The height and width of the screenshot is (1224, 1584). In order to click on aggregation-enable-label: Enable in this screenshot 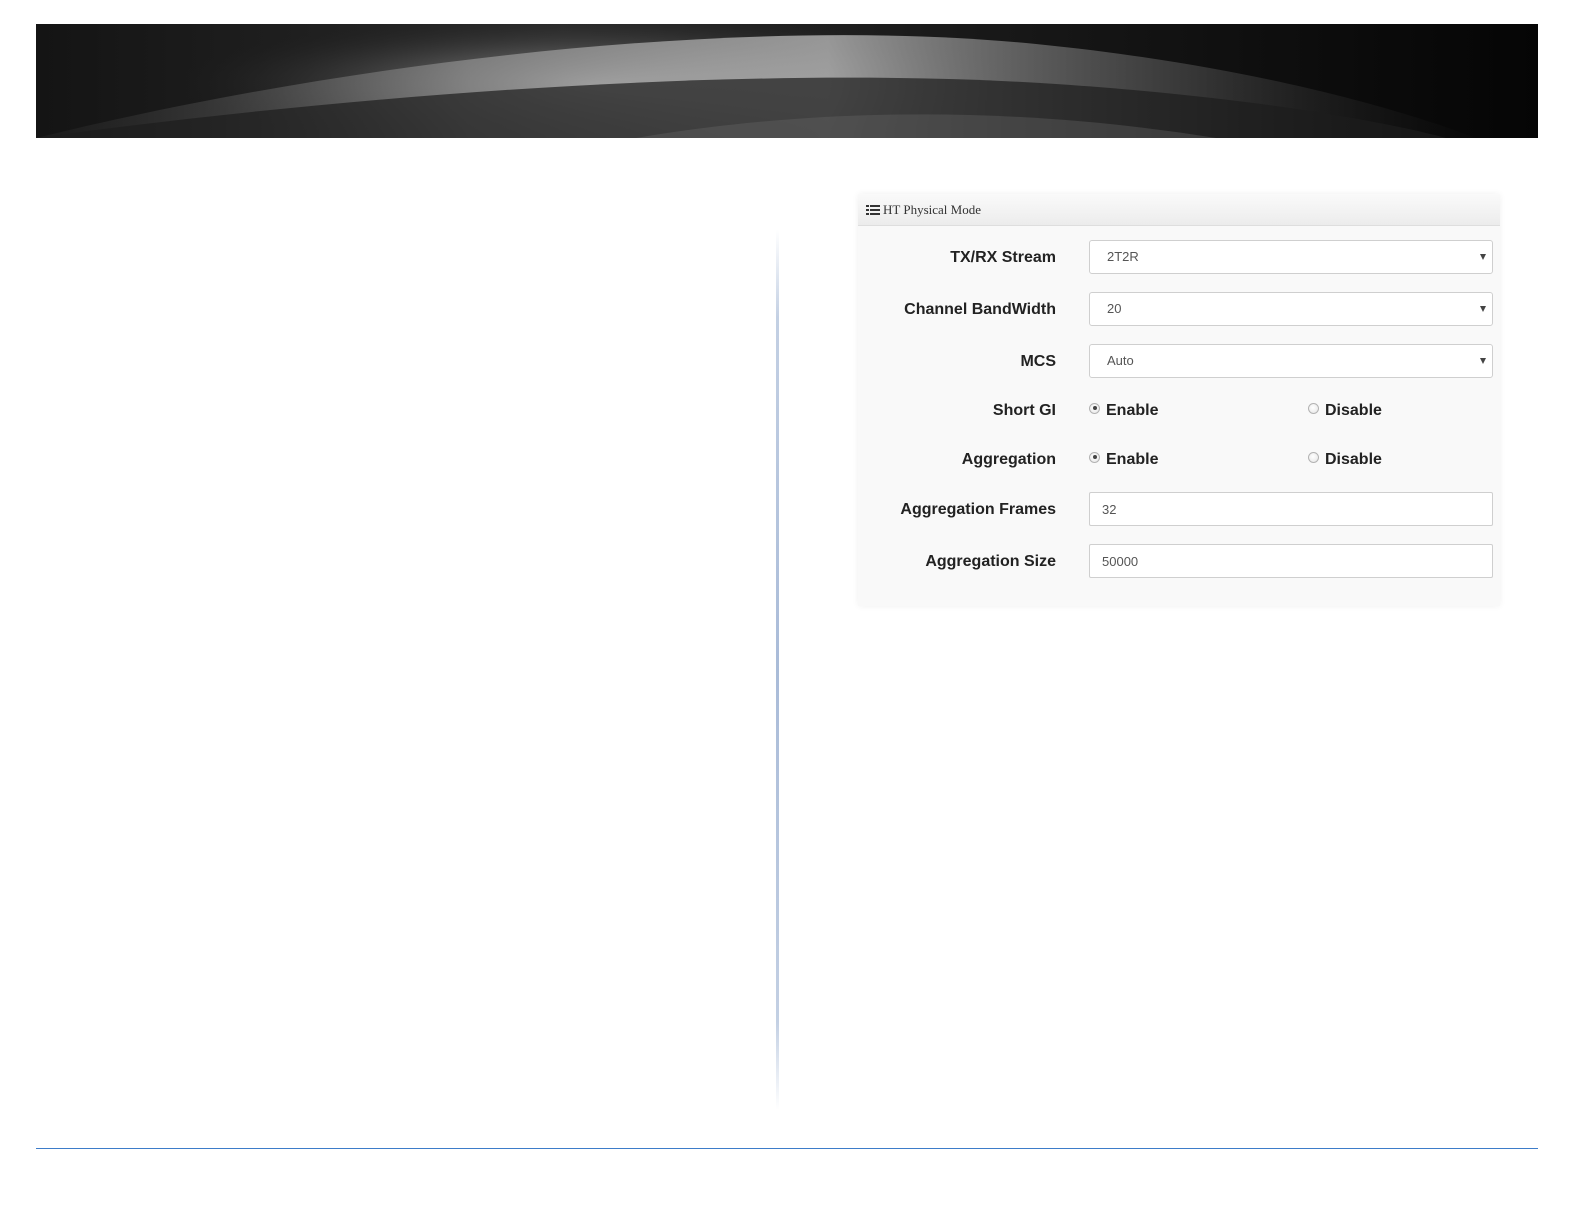, I will do `click(1132, 459)`.